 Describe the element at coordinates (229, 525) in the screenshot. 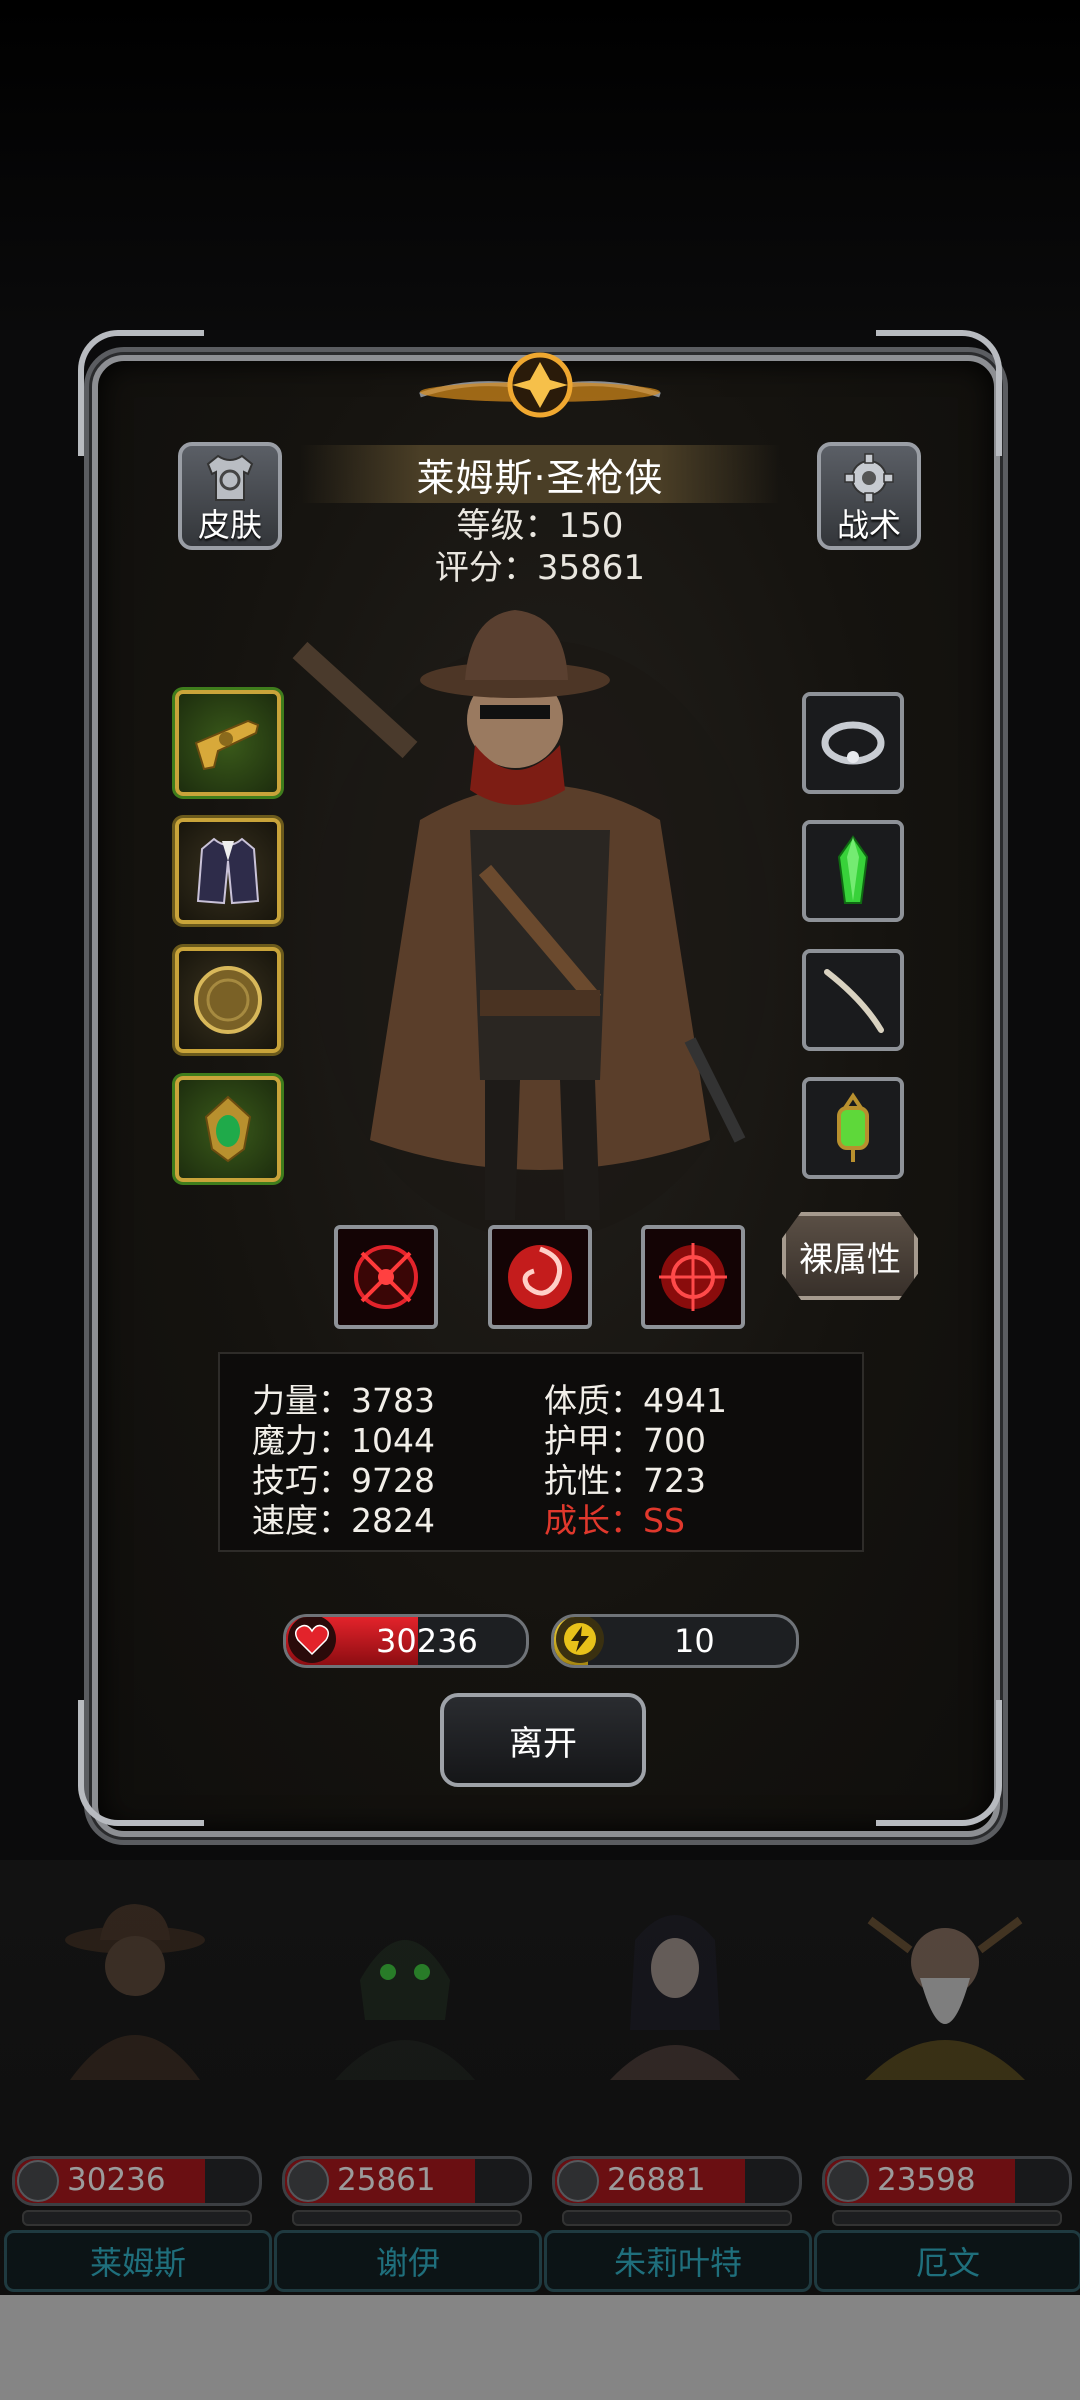

I see `skin-button-label: 皮肤` at that location.